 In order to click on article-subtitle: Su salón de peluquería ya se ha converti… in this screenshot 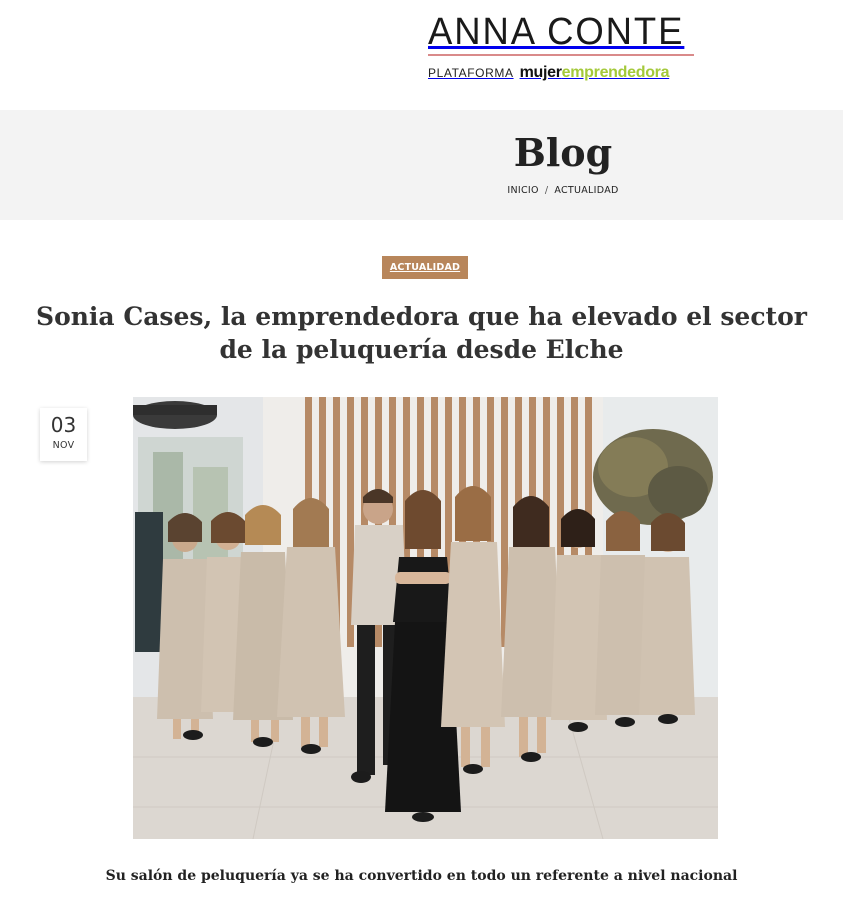, I will do `click(421, 876)`.